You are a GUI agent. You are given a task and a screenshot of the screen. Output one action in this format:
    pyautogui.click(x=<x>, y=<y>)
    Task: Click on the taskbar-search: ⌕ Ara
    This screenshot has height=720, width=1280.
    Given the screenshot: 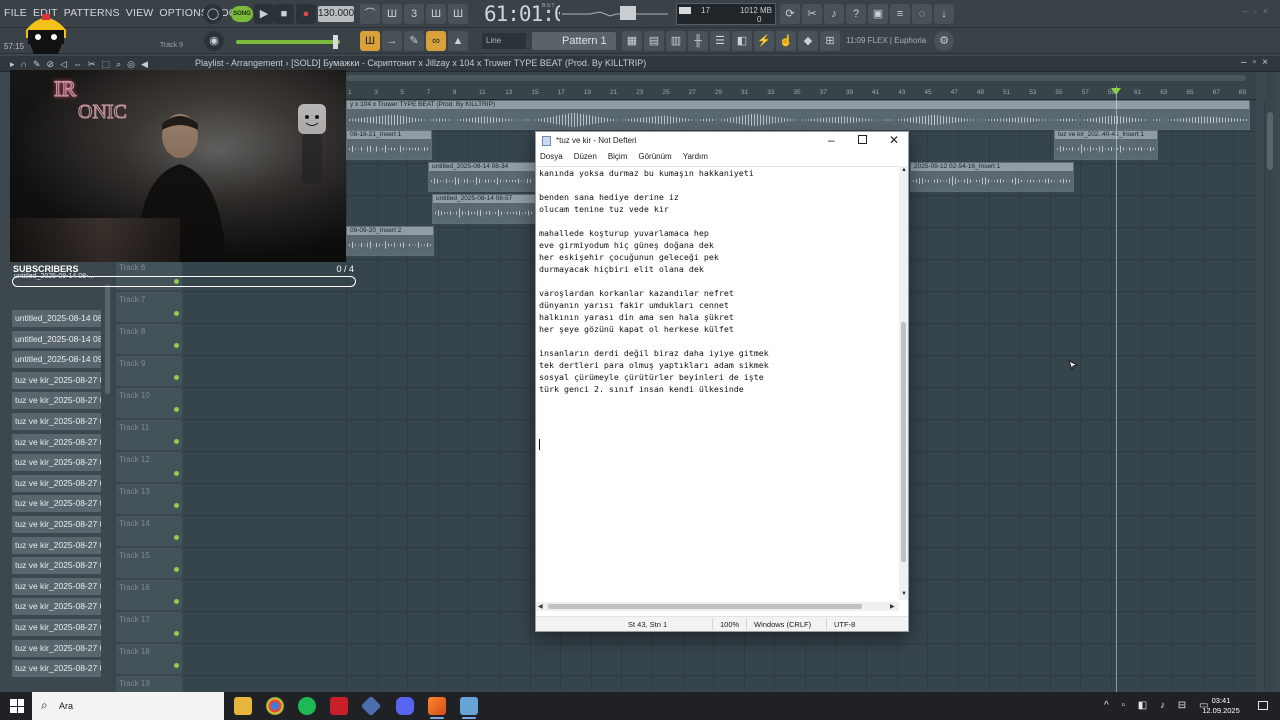 What is the action you would take?
    pyautogui.click(x=128, y=706)
    